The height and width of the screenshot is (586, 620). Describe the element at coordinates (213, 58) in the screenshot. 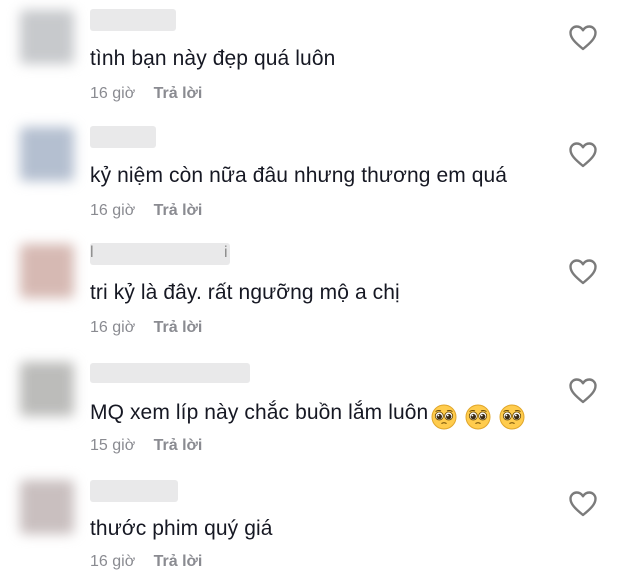

I see `comment-text: tình bạn này đẹp quá luôn` at that location.